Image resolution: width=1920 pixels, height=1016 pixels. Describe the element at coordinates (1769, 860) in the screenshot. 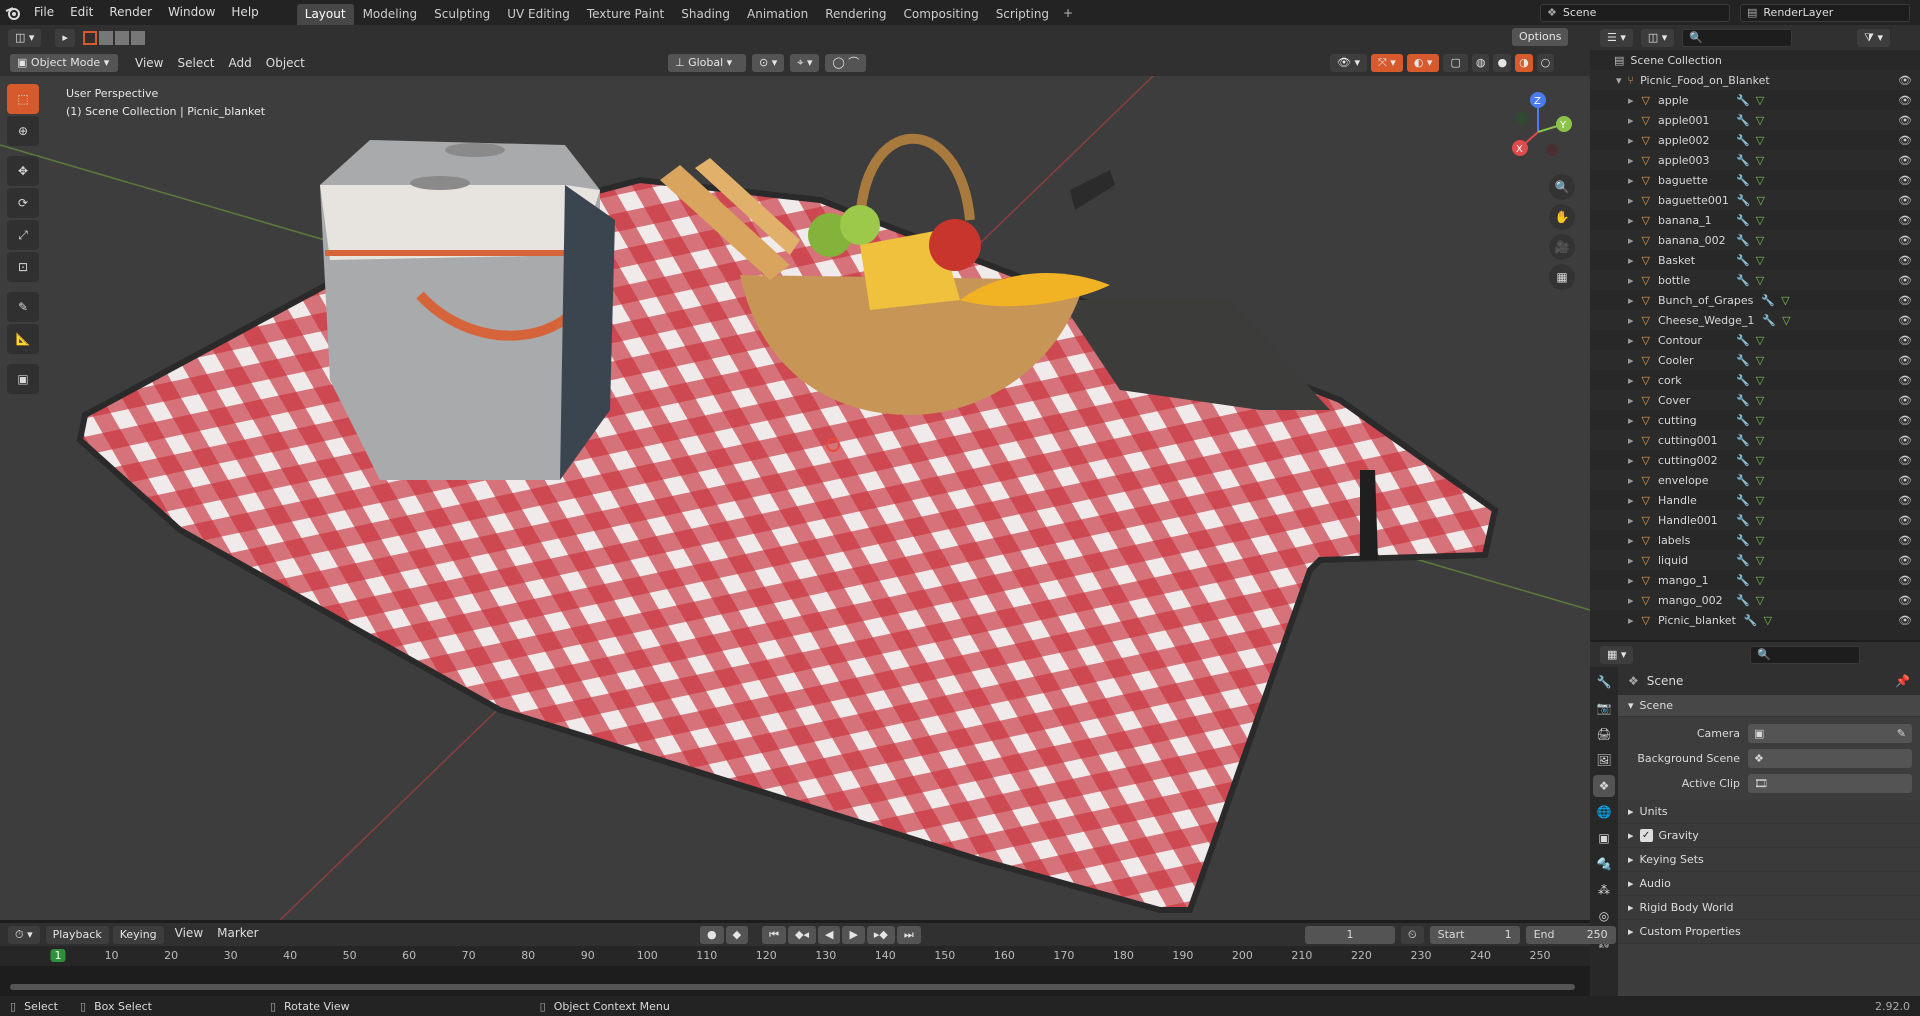

I see `panel-keying-sets: ▸ Keying Sets` at that location.